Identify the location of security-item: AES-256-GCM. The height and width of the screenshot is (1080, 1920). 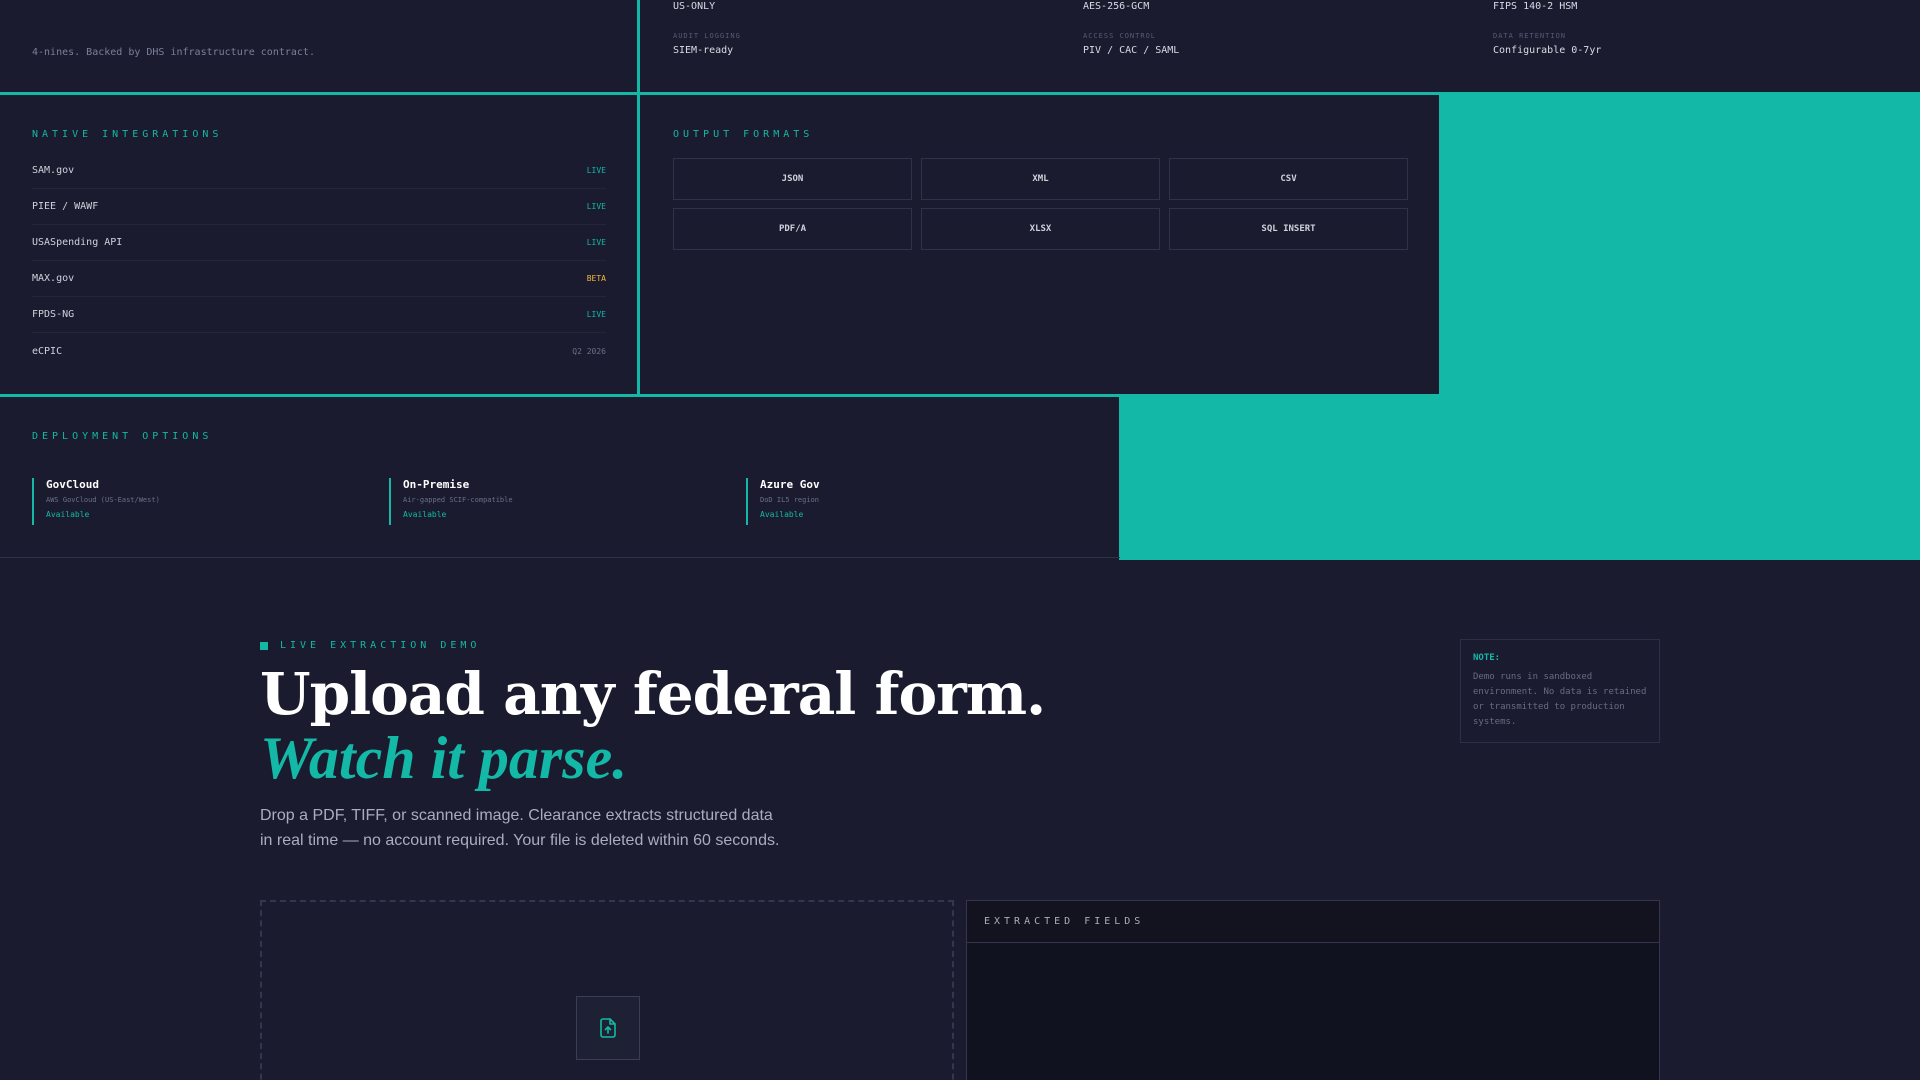
(1116, 6).